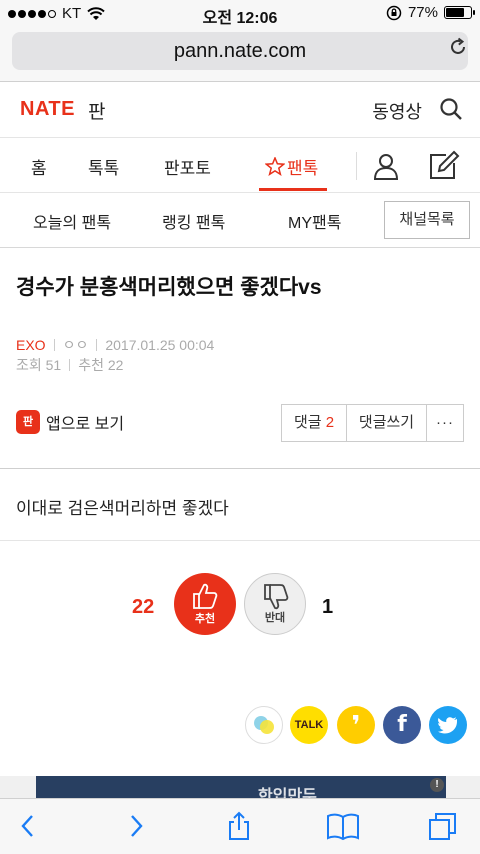 This screenshot has height=854, width=480. What do you see at coordinates (437, 785) in the screenshot?
I see `ad-info-icon: !` at bounding box center [437, 785].